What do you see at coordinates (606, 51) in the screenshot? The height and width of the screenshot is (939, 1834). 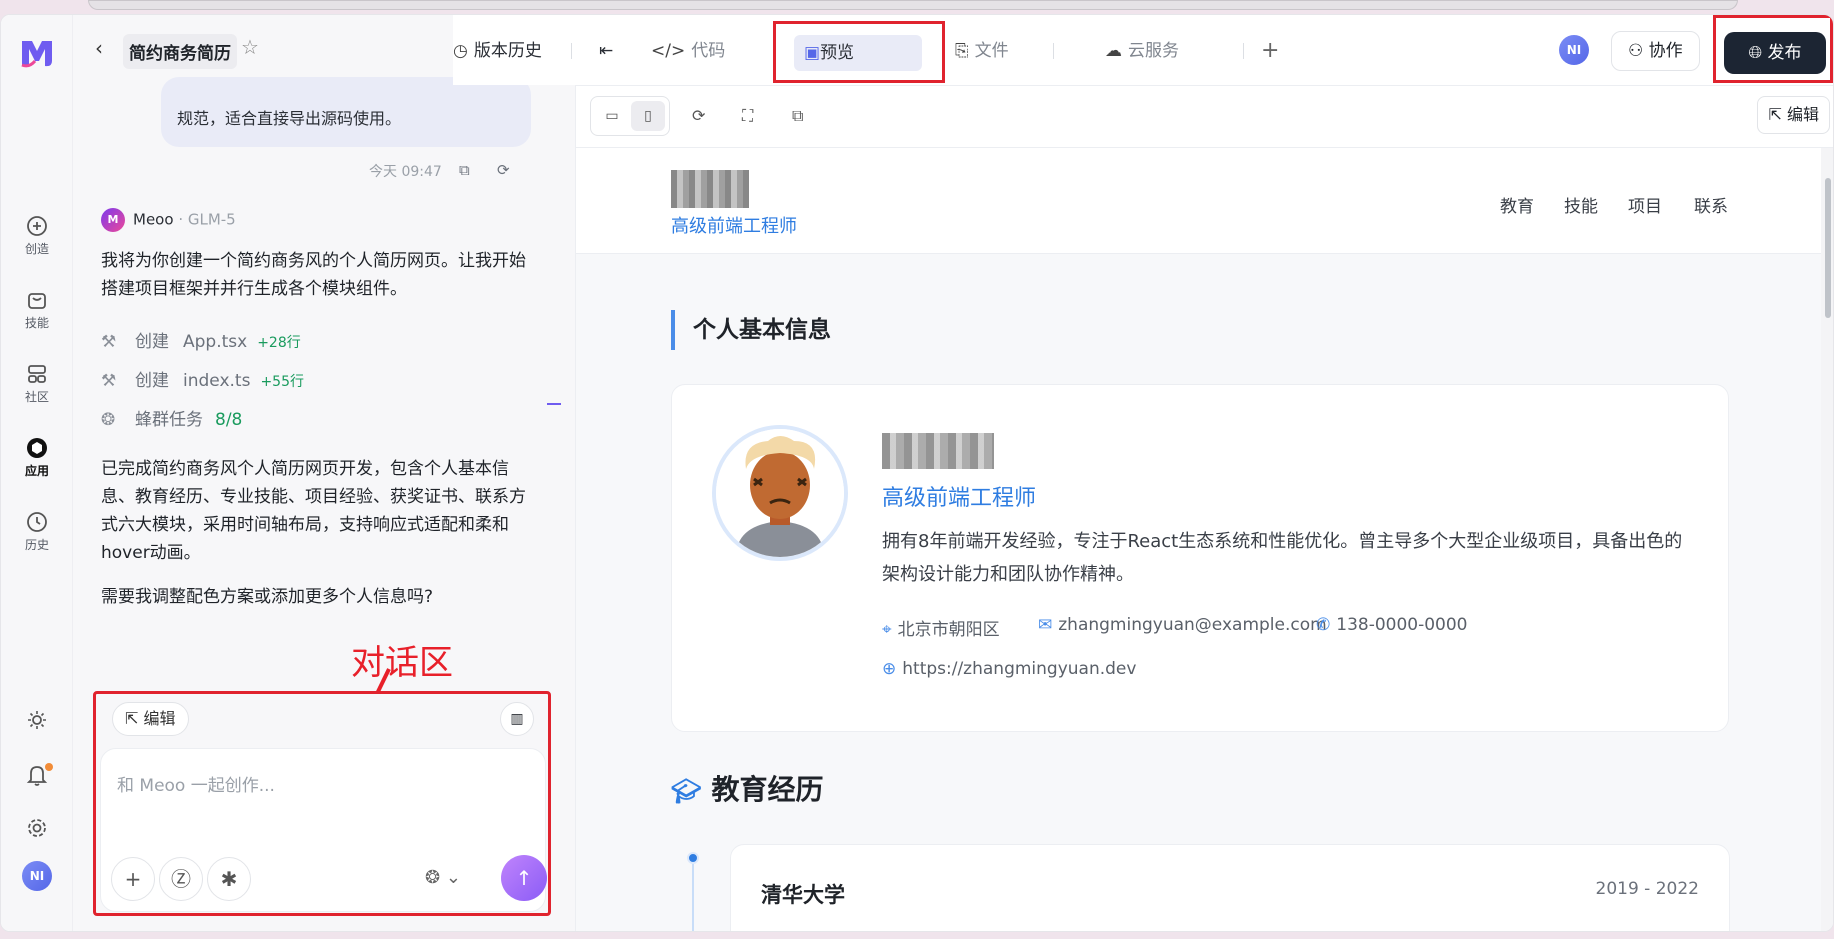 I see `collapse-panel-button: ⇤` at bounding box center [606, 51].